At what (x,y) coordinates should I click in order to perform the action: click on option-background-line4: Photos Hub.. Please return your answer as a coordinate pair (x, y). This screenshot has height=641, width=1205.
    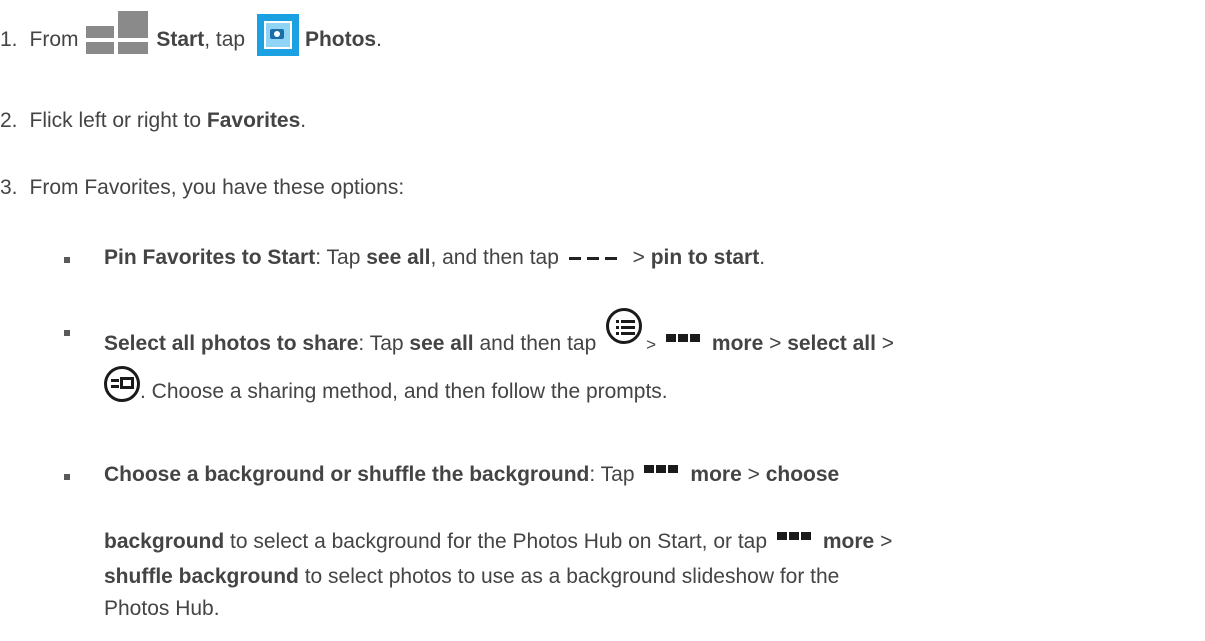
    Looking at the image, I should click on (162, 608).